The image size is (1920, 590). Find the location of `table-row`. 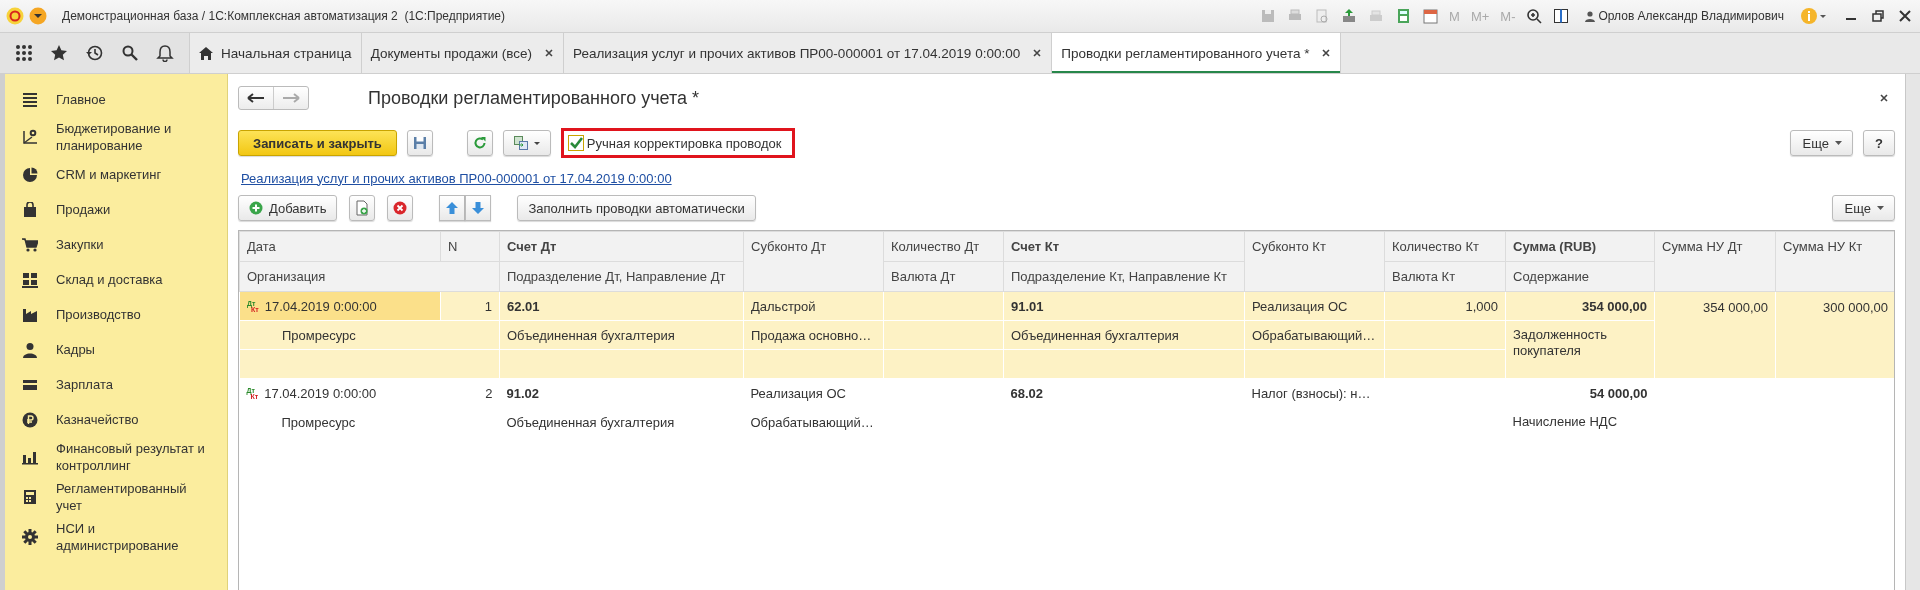

table-row is located at coordinates (1066, 335).